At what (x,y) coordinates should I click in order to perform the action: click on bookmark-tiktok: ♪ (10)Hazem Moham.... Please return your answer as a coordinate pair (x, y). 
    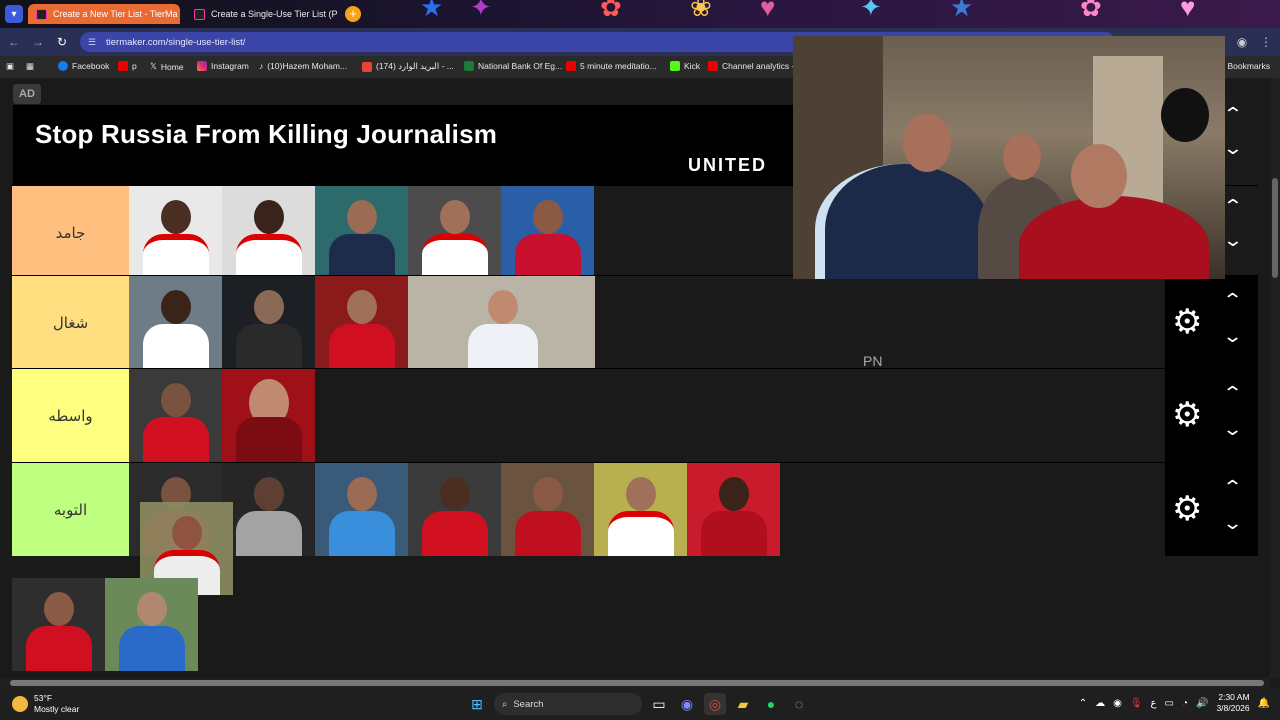
    Looking at the image, I should click on (303, 66).